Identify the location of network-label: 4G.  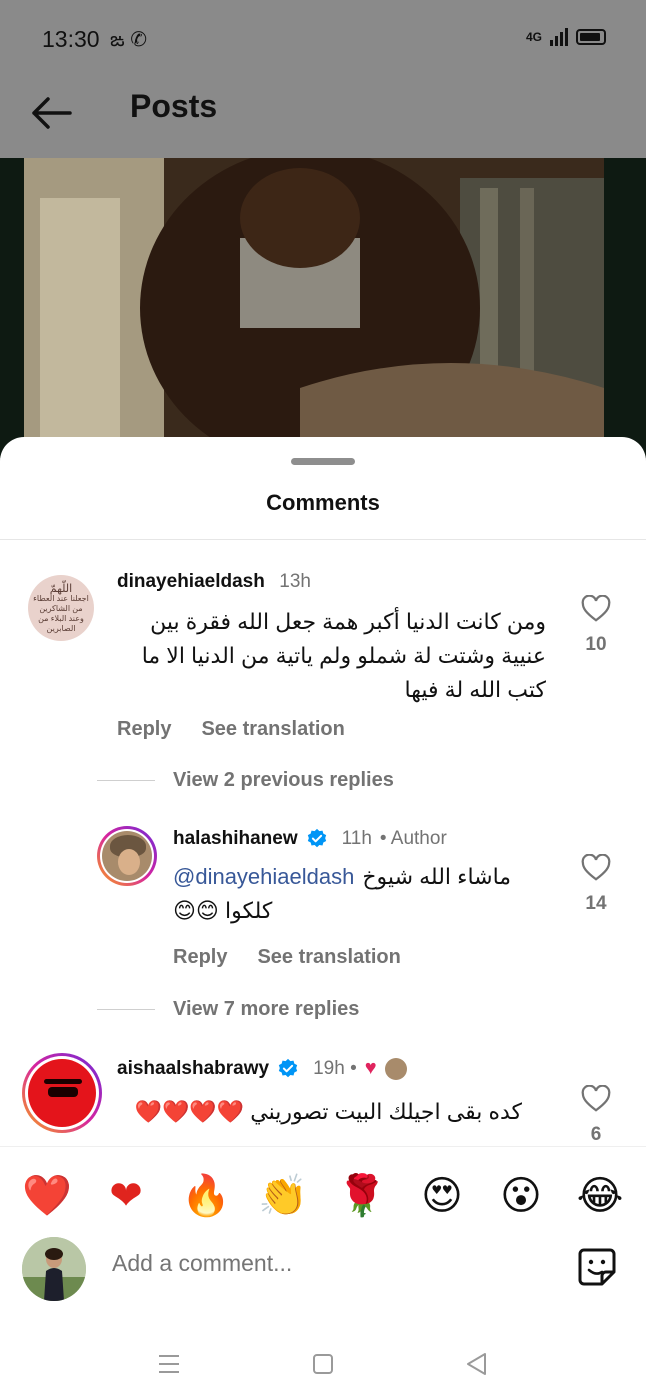
(533, 37).